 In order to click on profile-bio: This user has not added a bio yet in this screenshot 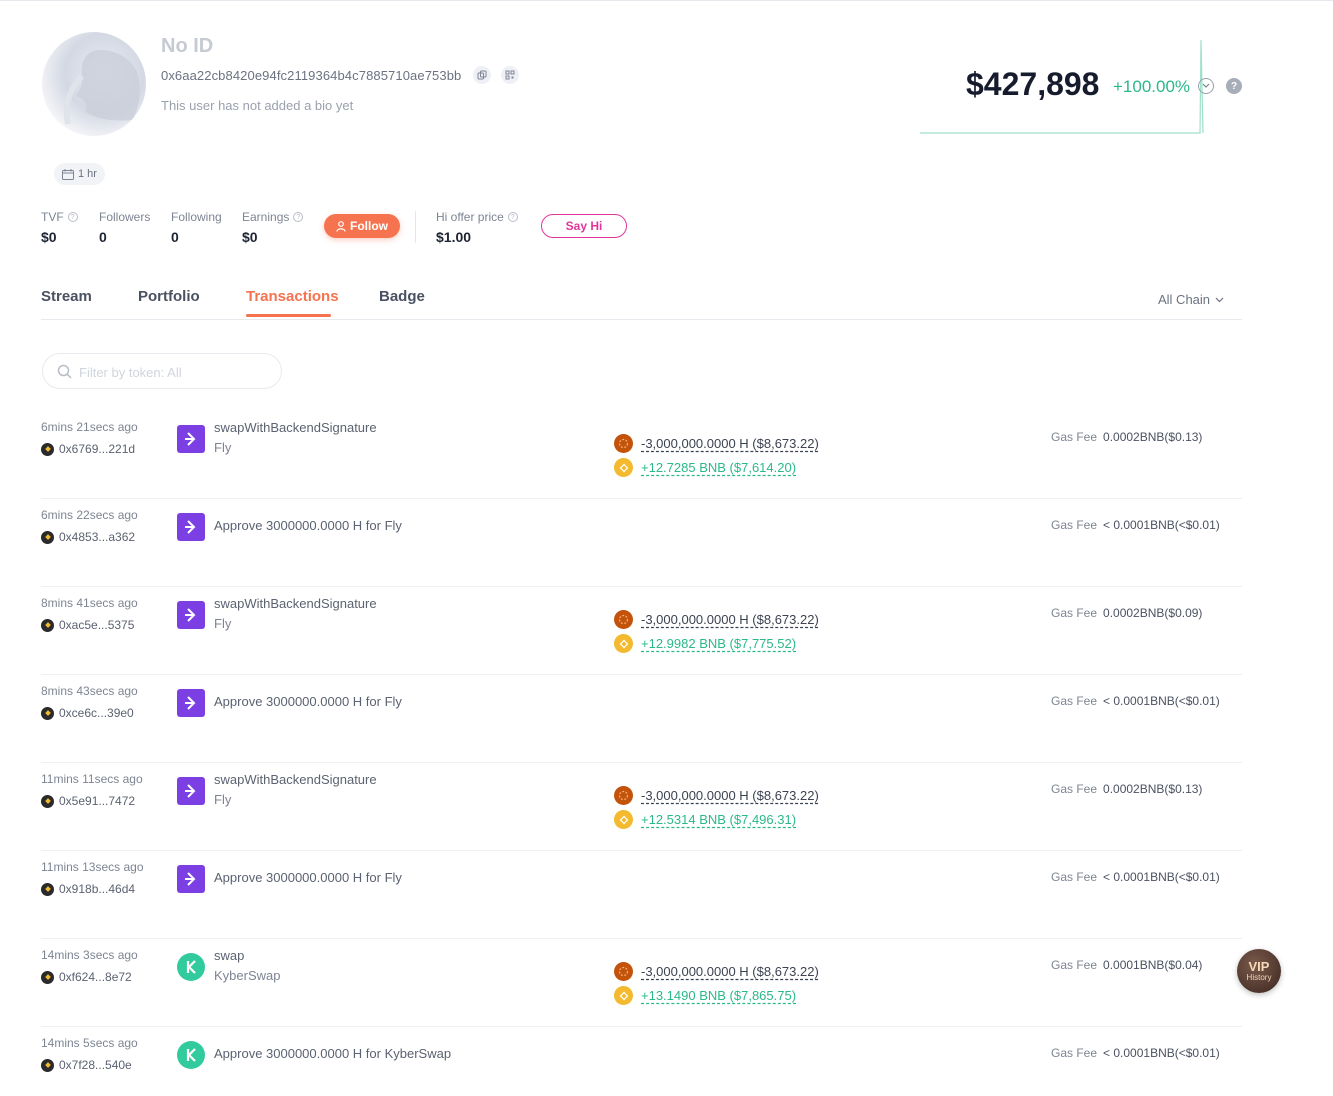, I will do `click(257, 105)`.